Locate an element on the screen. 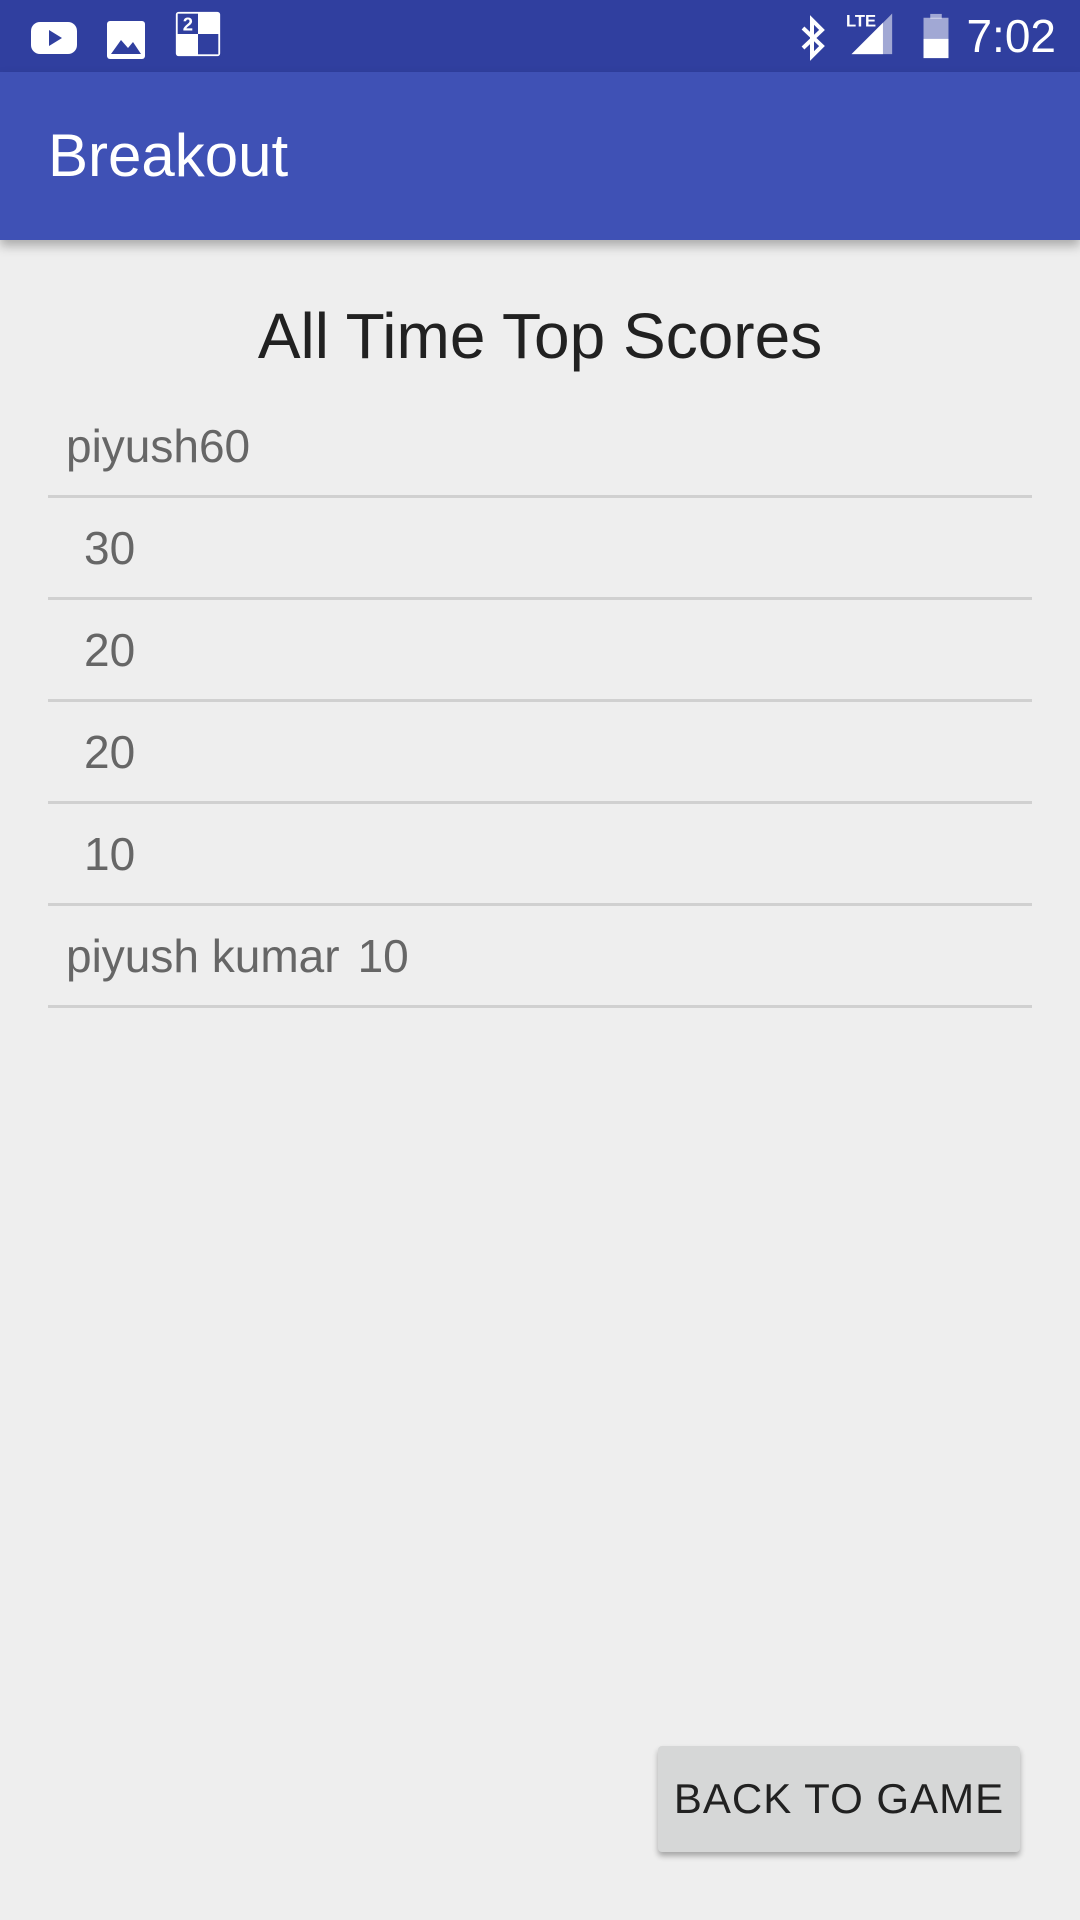  player-score: 30 is located at coordinates (110, 547).